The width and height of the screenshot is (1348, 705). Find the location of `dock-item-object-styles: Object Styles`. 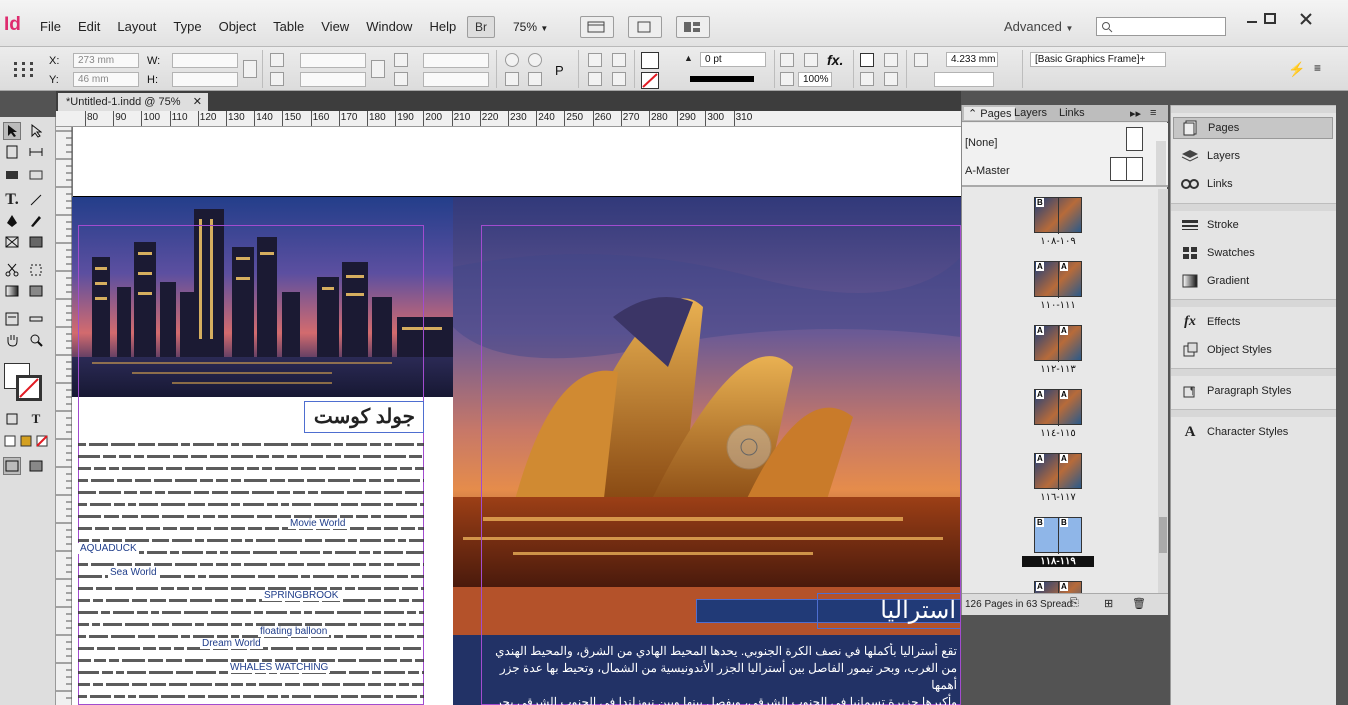

dock-item-object-styles: Object Styles is located at coordinates (1253, 350).